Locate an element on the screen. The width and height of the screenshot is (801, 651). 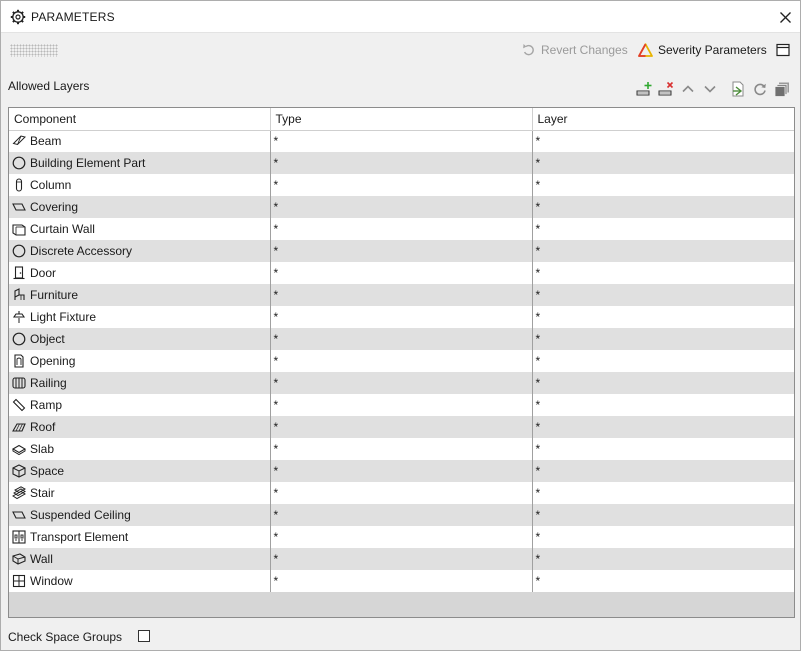
component-cell: Transport Element is located at coordinates (140, 537).